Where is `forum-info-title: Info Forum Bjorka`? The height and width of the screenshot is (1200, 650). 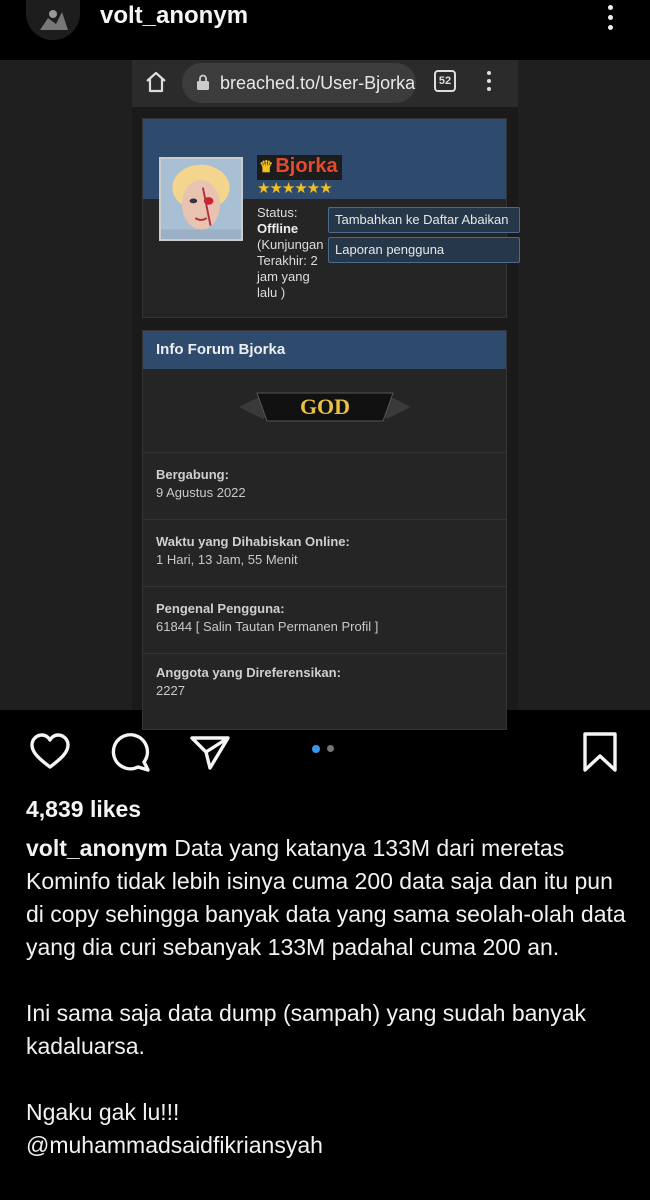
forum-info-title: Info Forum Bjorka is located at coordinates (324, 350).